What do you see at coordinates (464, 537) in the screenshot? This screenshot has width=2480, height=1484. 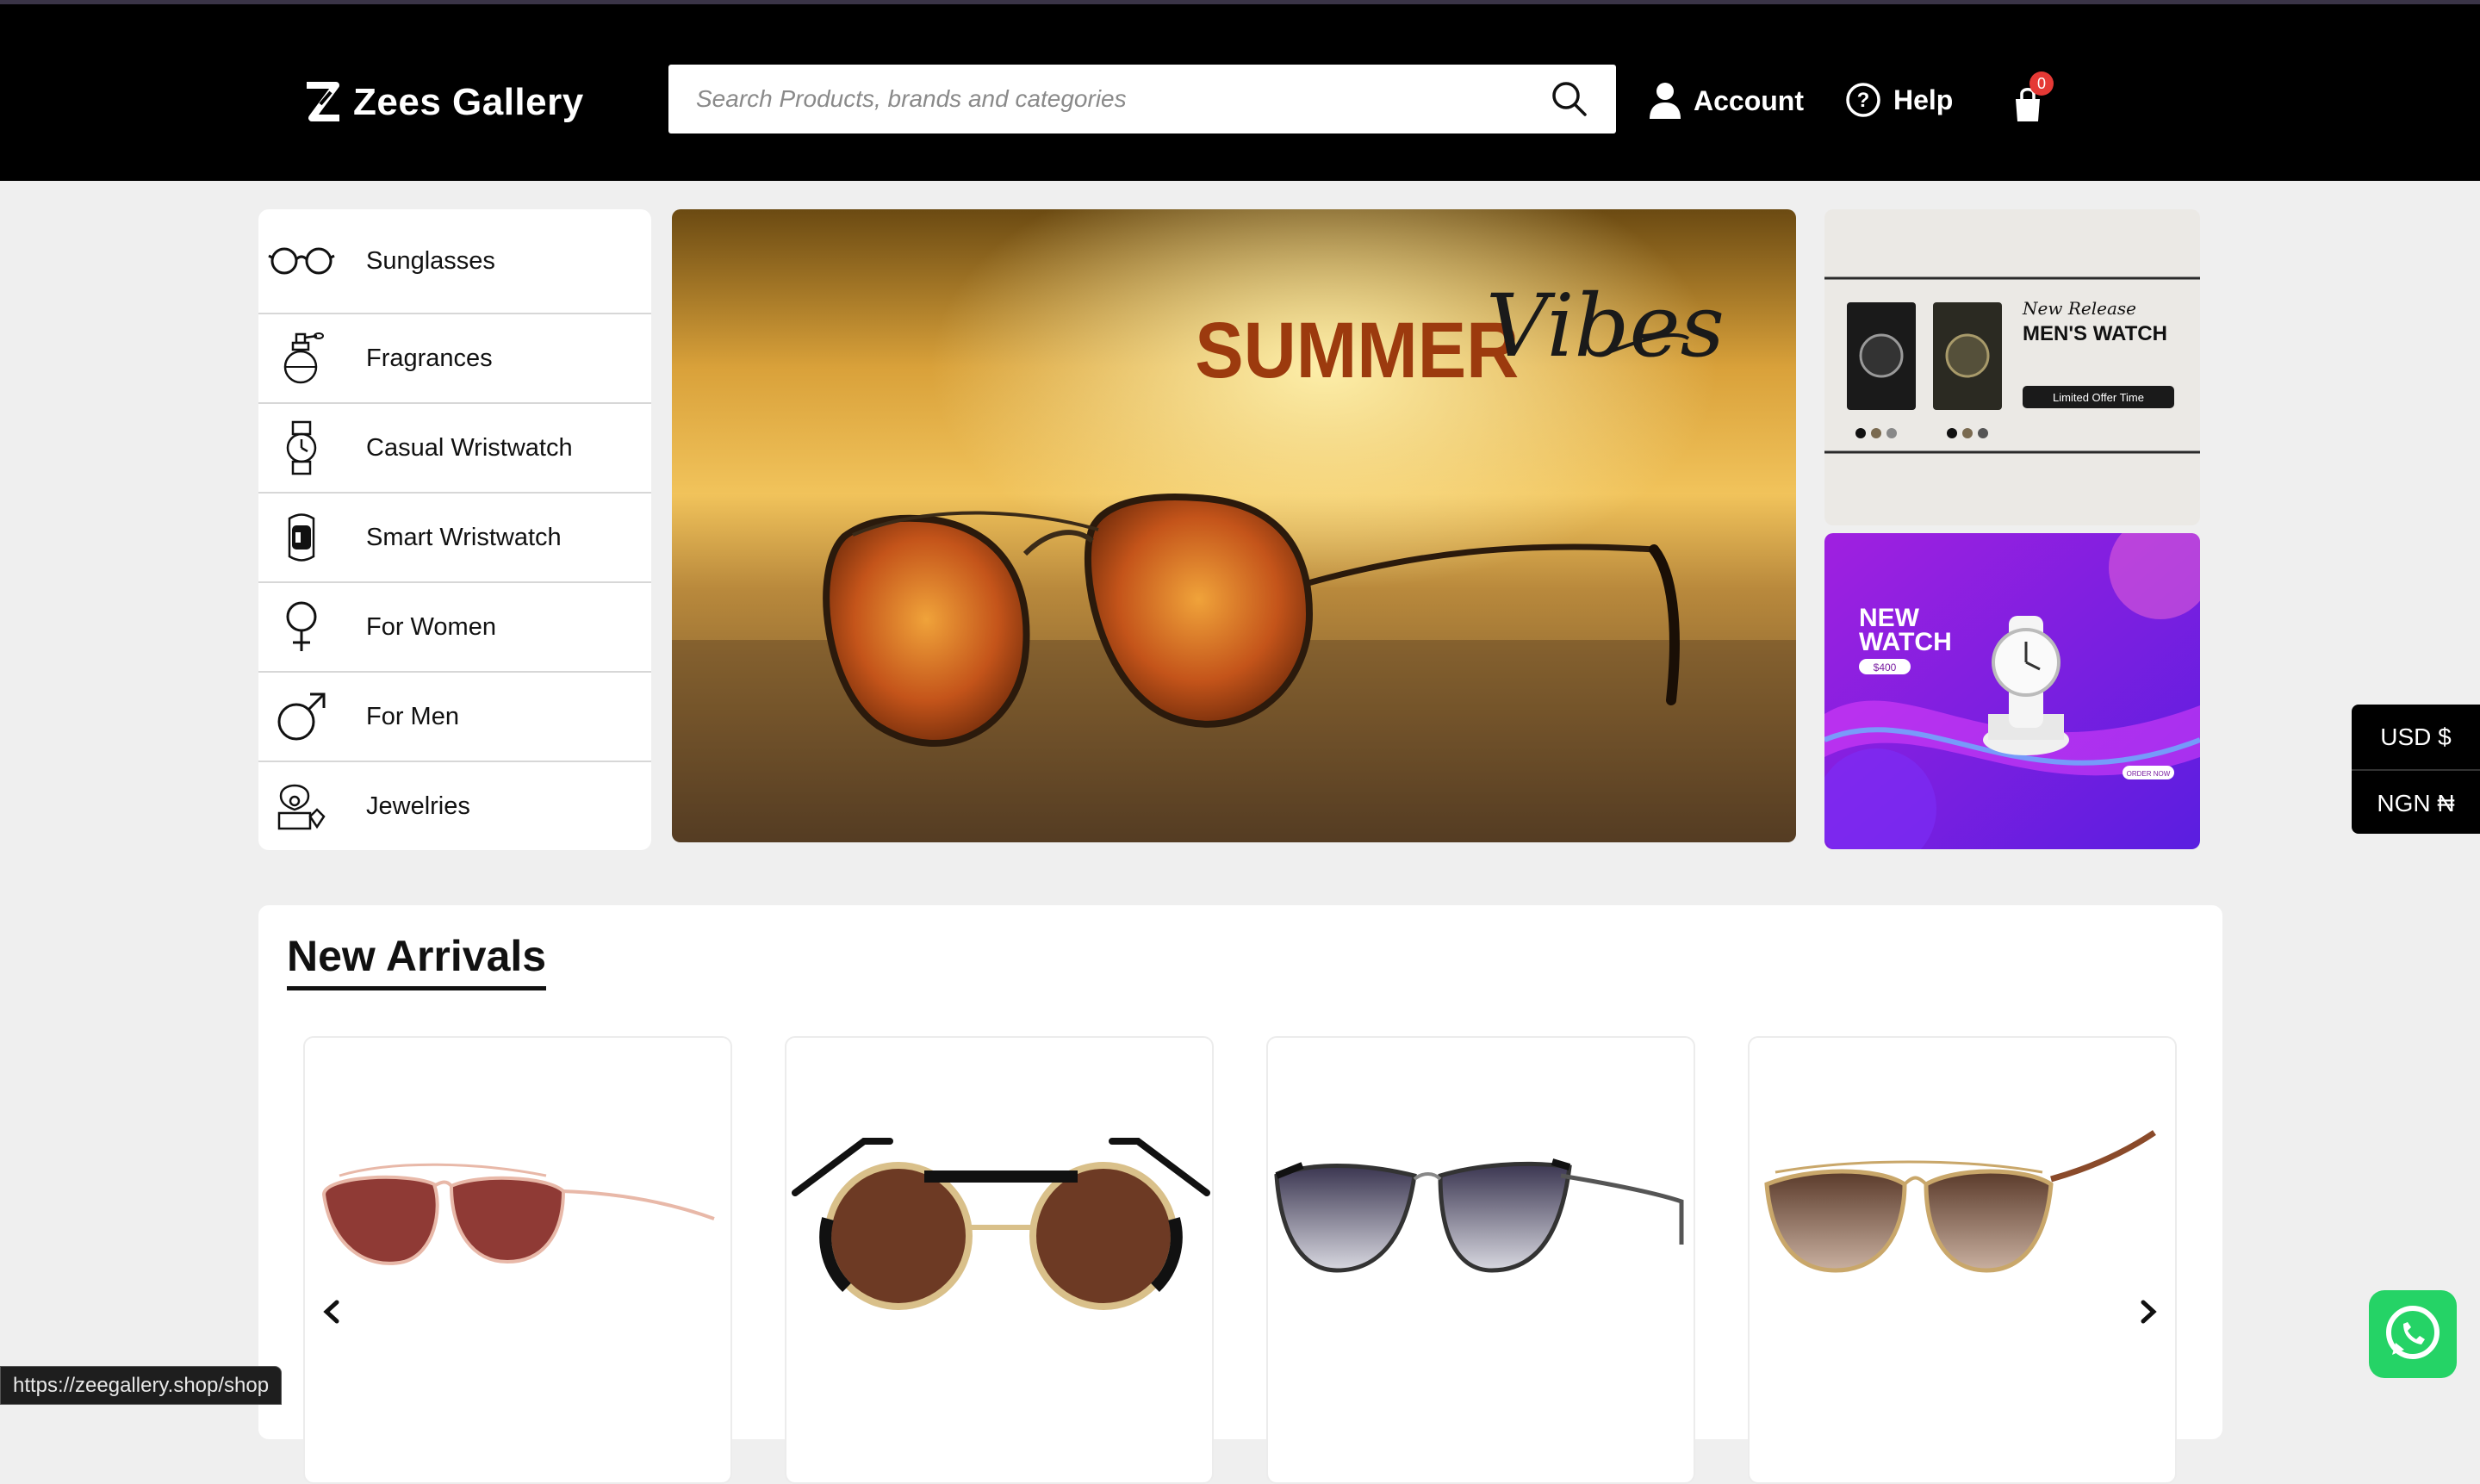 I see `category-label: Smart Wristwatch` at bounding box center [464, 537].